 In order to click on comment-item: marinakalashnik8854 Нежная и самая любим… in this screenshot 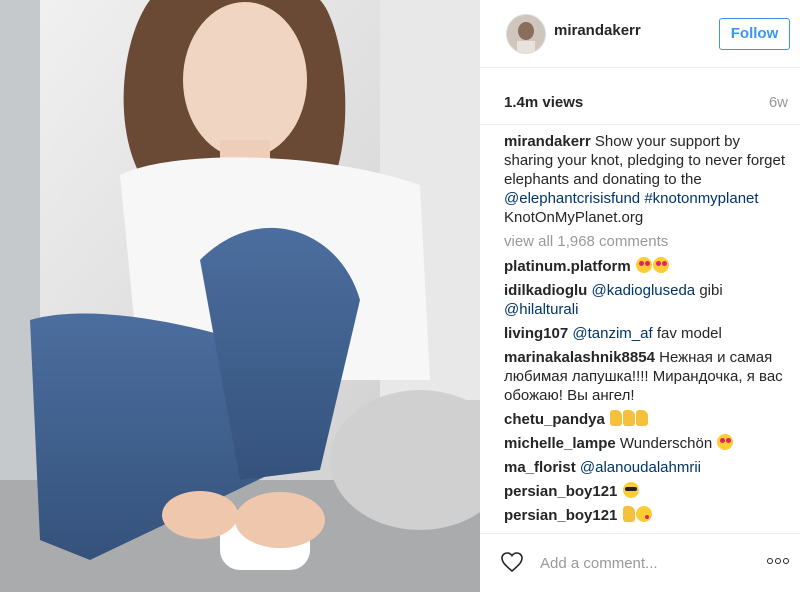, I will do `click(647, 376)`.